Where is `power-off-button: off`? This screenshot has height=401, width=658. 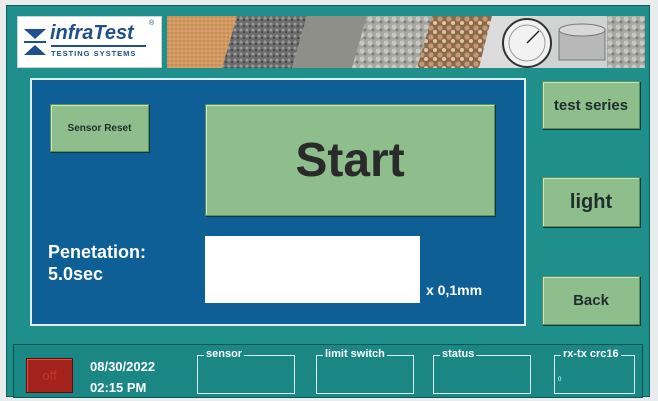
power-off-button: off is located at coordinates (49, 375).